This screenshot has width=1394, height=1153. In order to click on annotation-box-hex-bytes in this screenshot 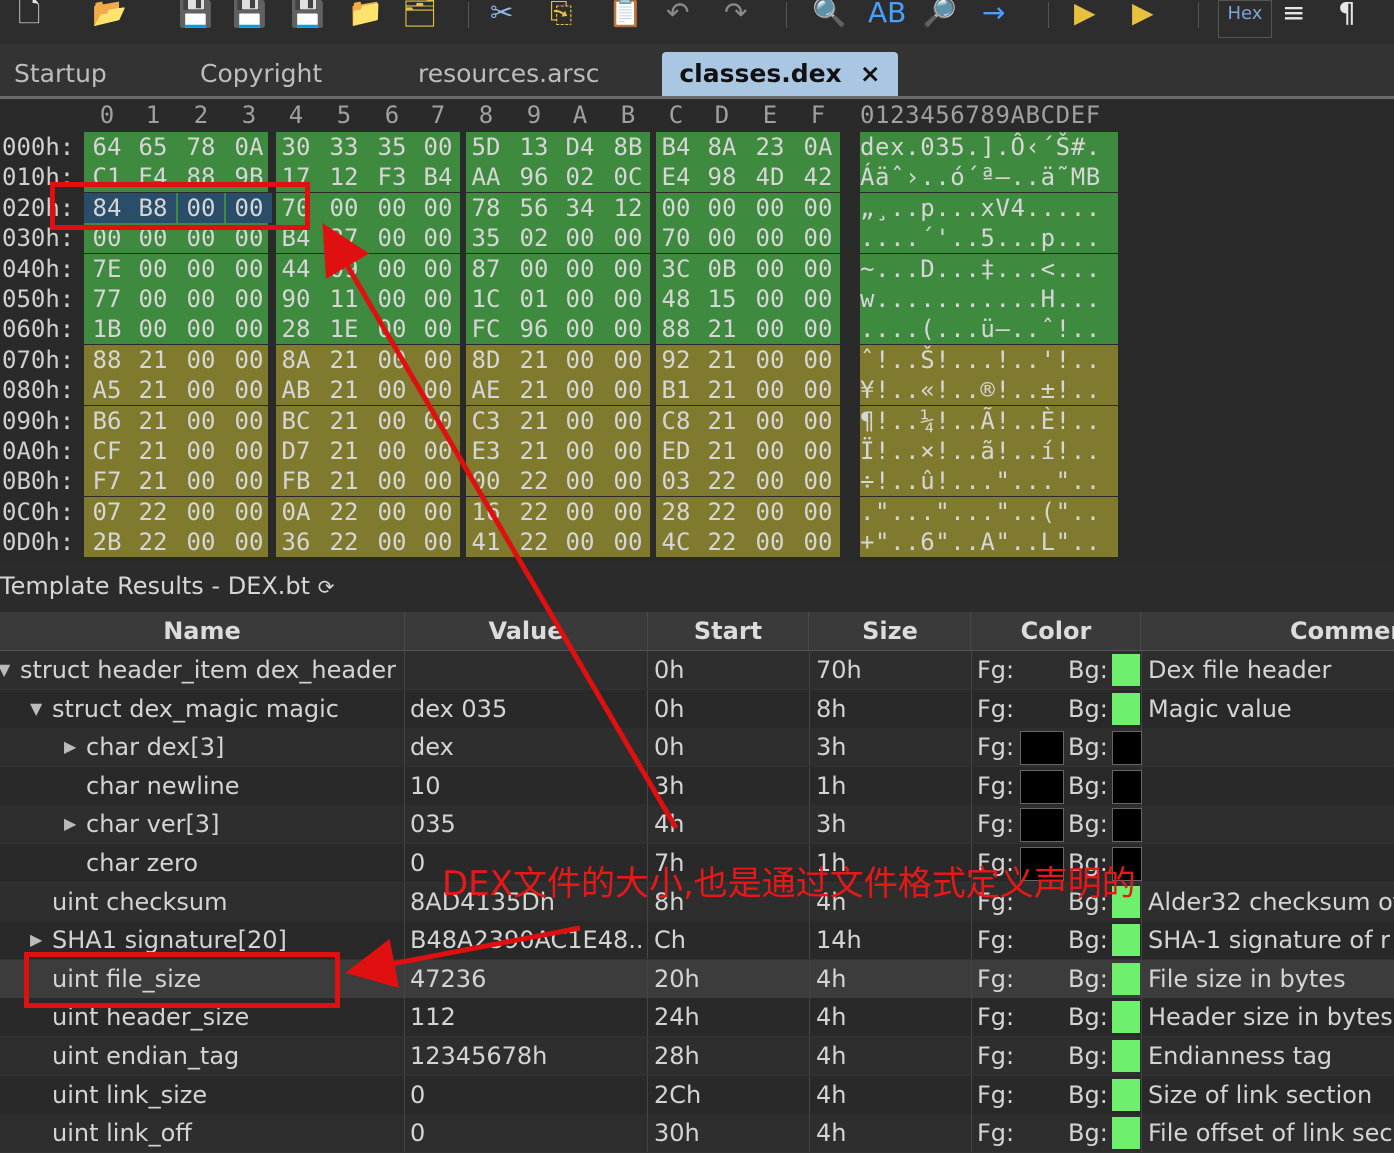, I will do `click(180, 206)`.